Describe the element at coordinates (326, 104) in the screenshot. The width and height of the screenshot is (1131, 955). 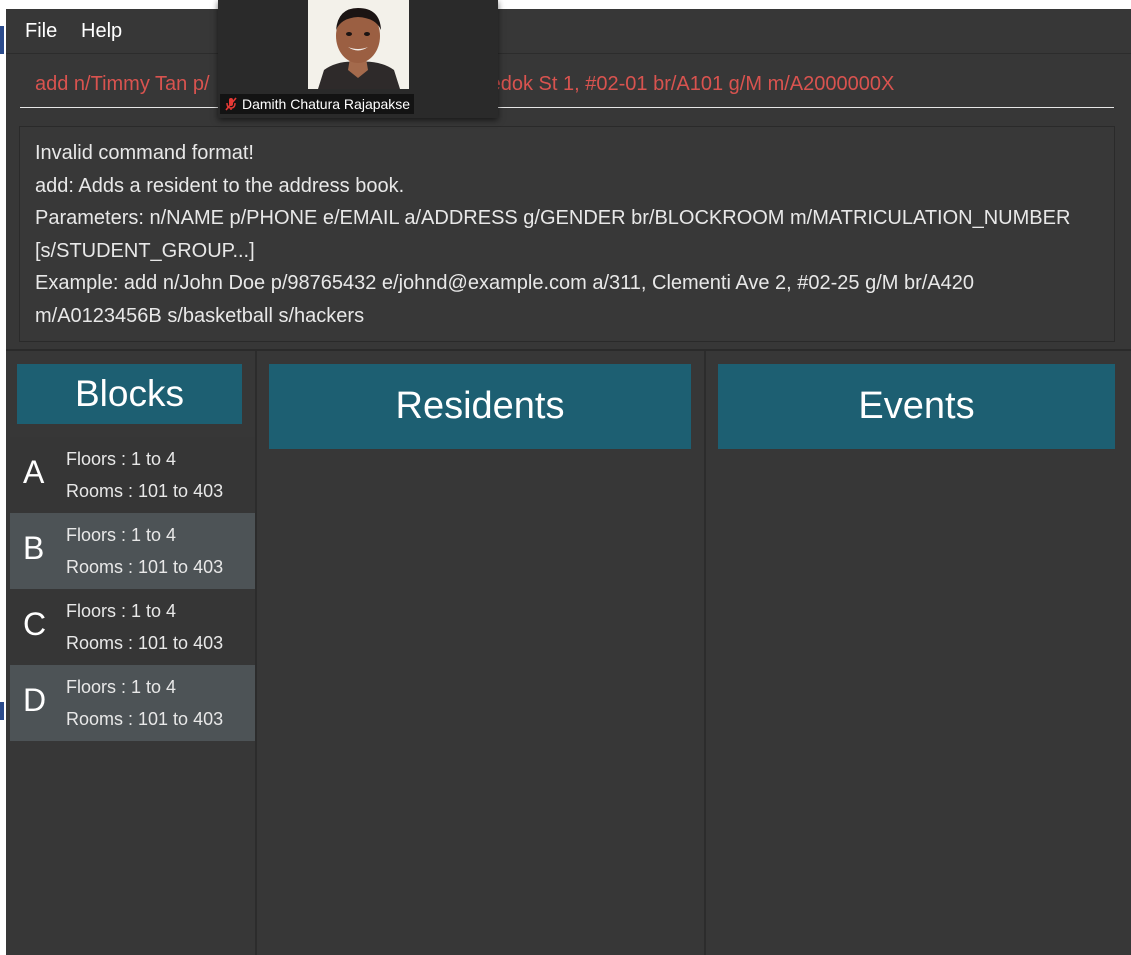
I see `participant-name: Damith Chatura Rajapakse` at that location.